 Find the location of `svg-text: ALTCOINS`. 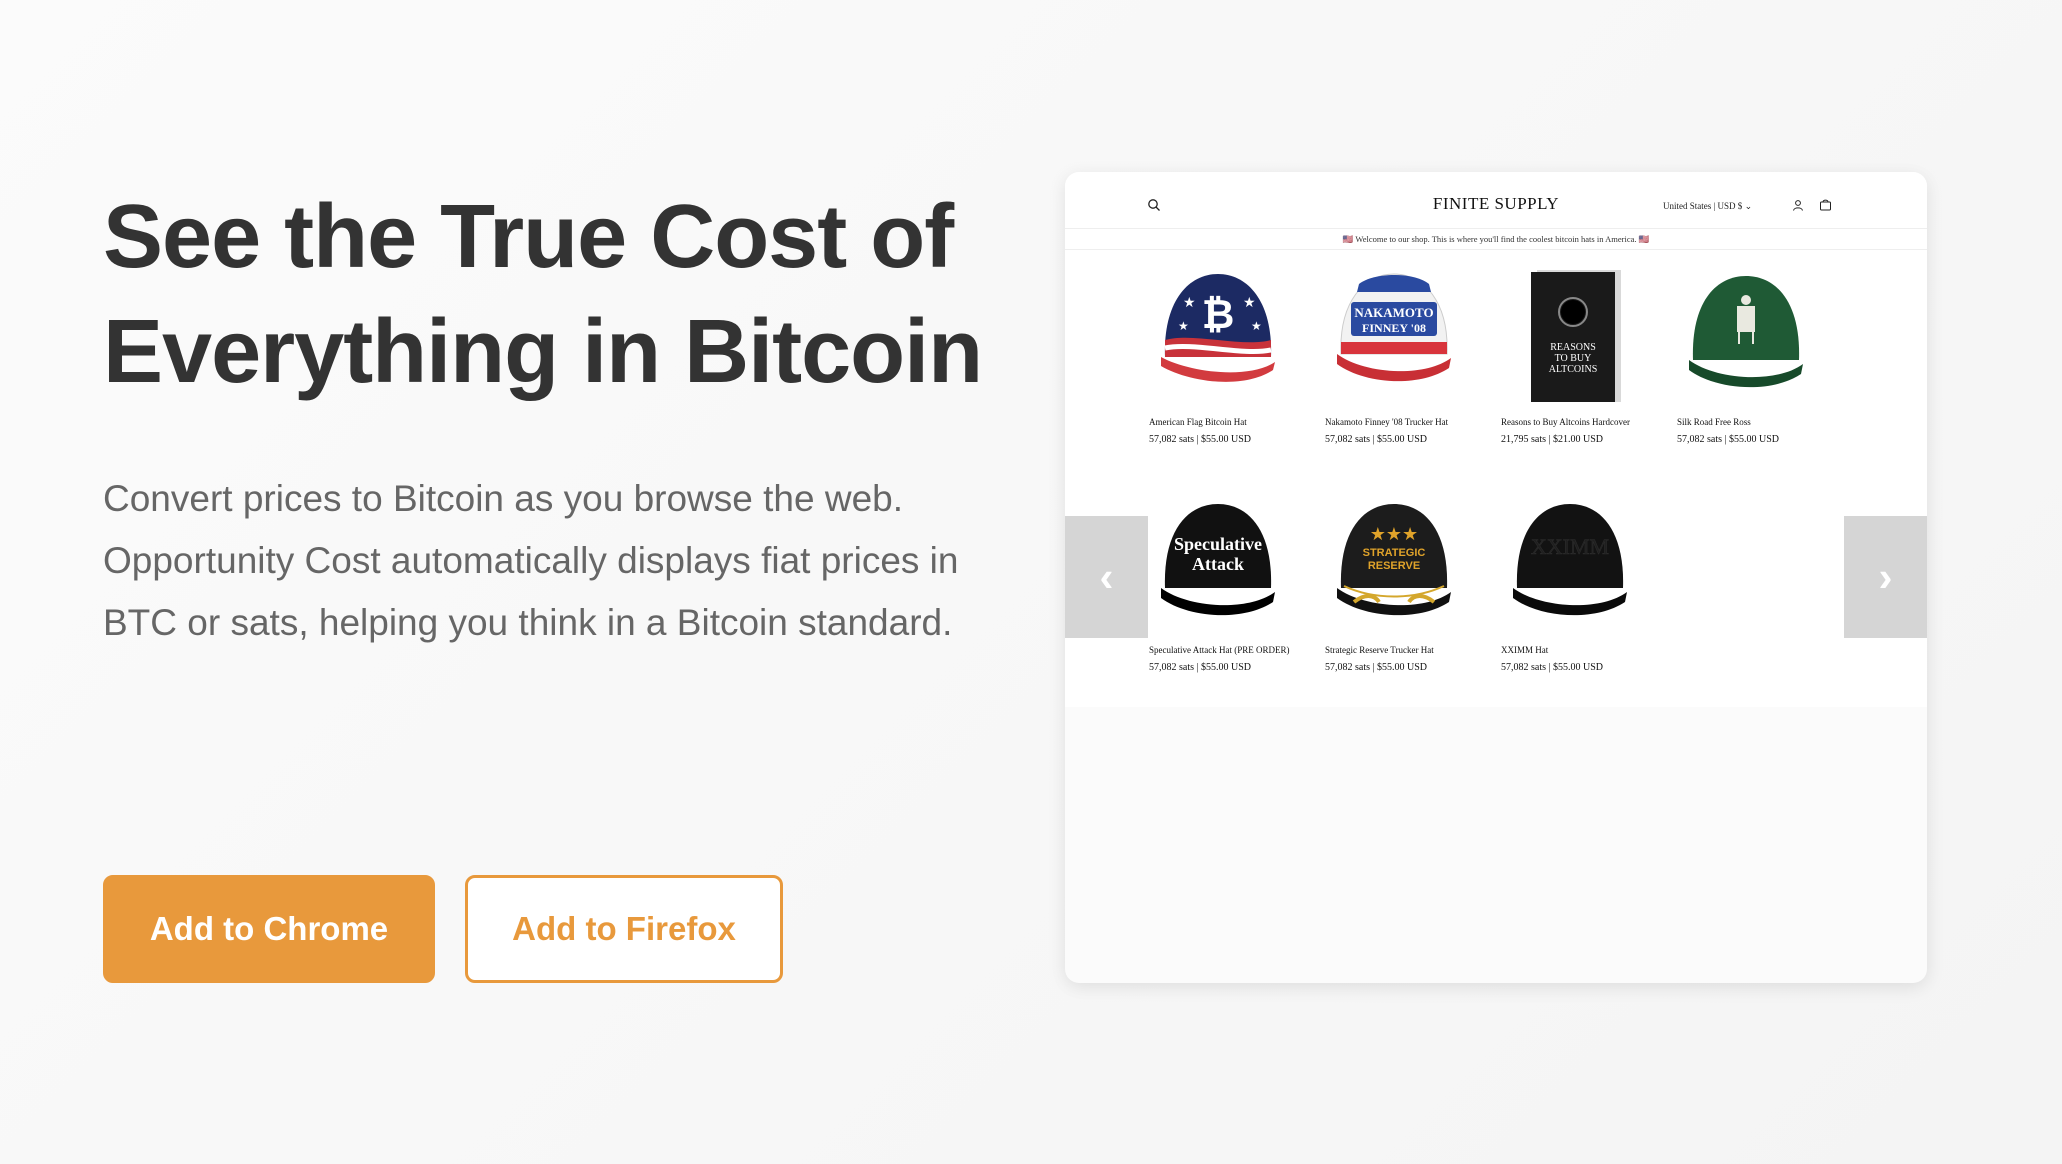

svg-text: ALTCOINS is located at coordinates (1573, 369).